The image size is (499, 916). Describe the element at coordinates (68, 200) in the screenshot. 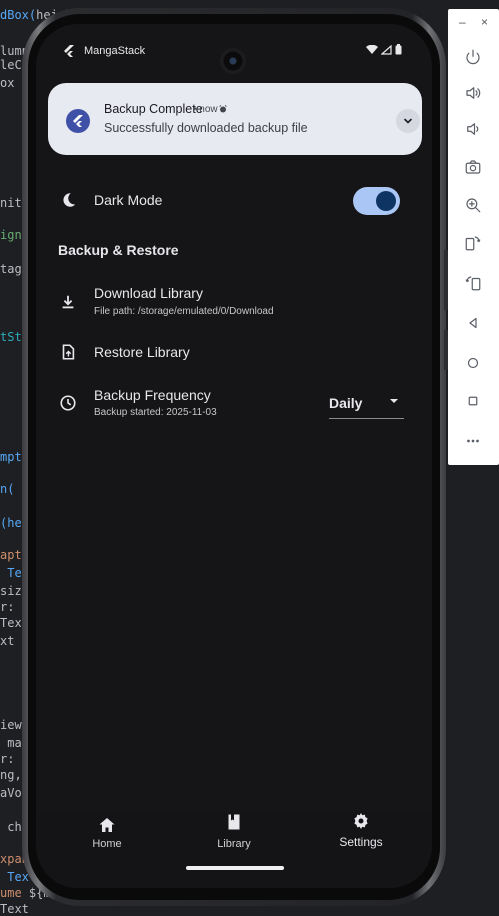

I see `moon-icon` at that location.